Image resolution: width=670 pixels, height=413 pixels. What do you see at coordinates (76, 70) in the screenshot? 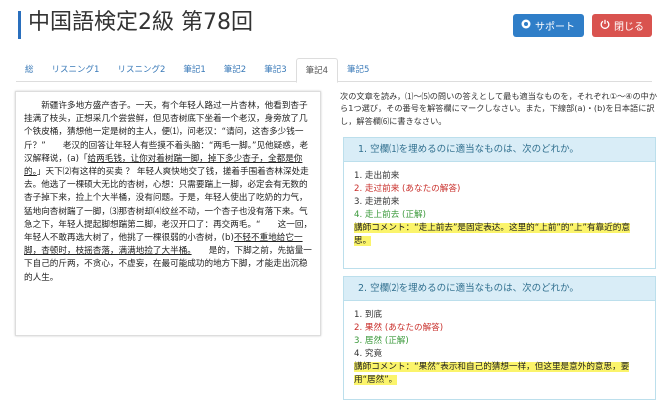
I see `tab-listening-1: リスニング1` at bounding box center [76, 70].